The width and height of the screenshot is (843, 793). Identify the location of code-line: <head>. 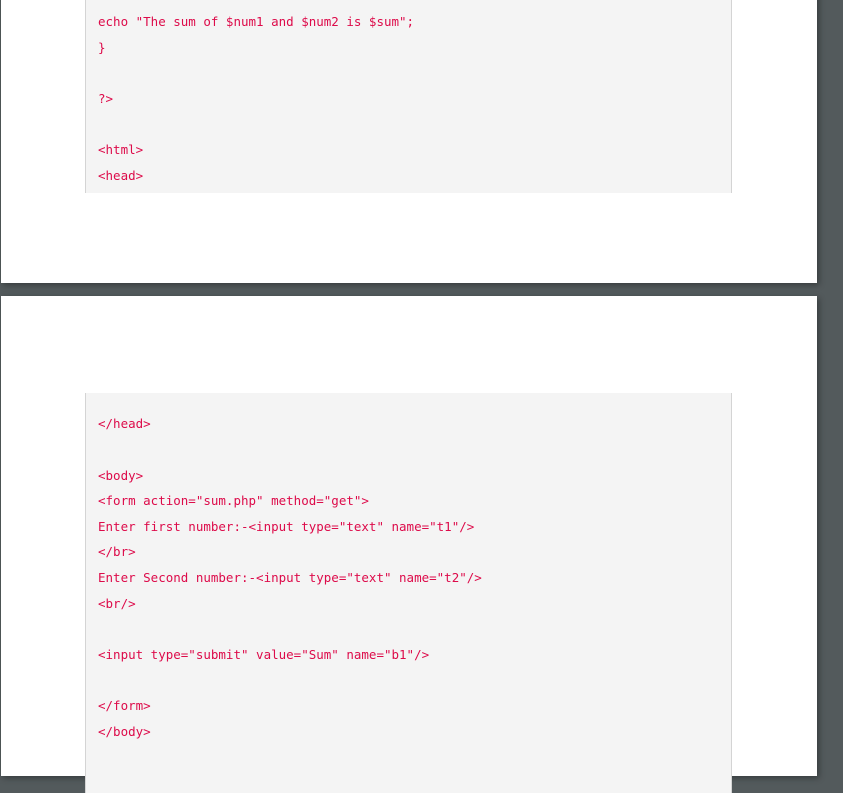
(121, 175).